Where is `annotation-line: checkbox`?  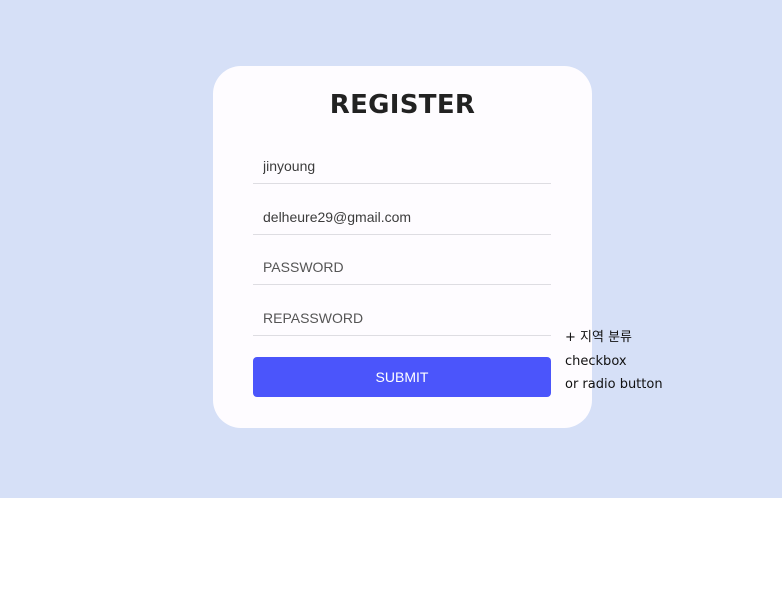
annotation-line: checkbox is located at coordinates (596, 361).